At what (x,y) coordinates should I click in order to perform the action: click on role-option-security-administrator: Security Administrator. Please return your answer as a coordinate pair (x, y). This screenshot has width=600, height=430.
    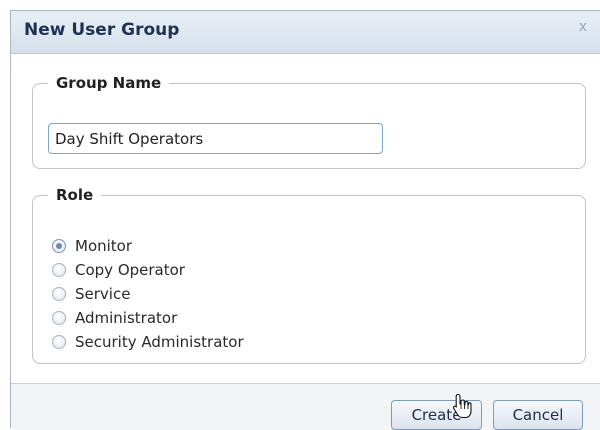
    Looking at the image, I should click on (148, 342).